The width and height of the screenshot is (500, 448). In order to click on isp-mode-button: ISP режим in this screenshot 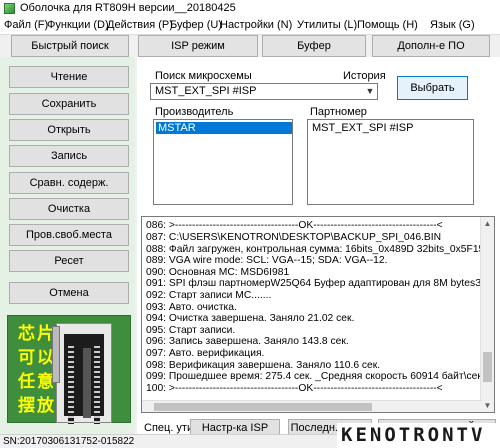, I will do `click(198, 46)`.